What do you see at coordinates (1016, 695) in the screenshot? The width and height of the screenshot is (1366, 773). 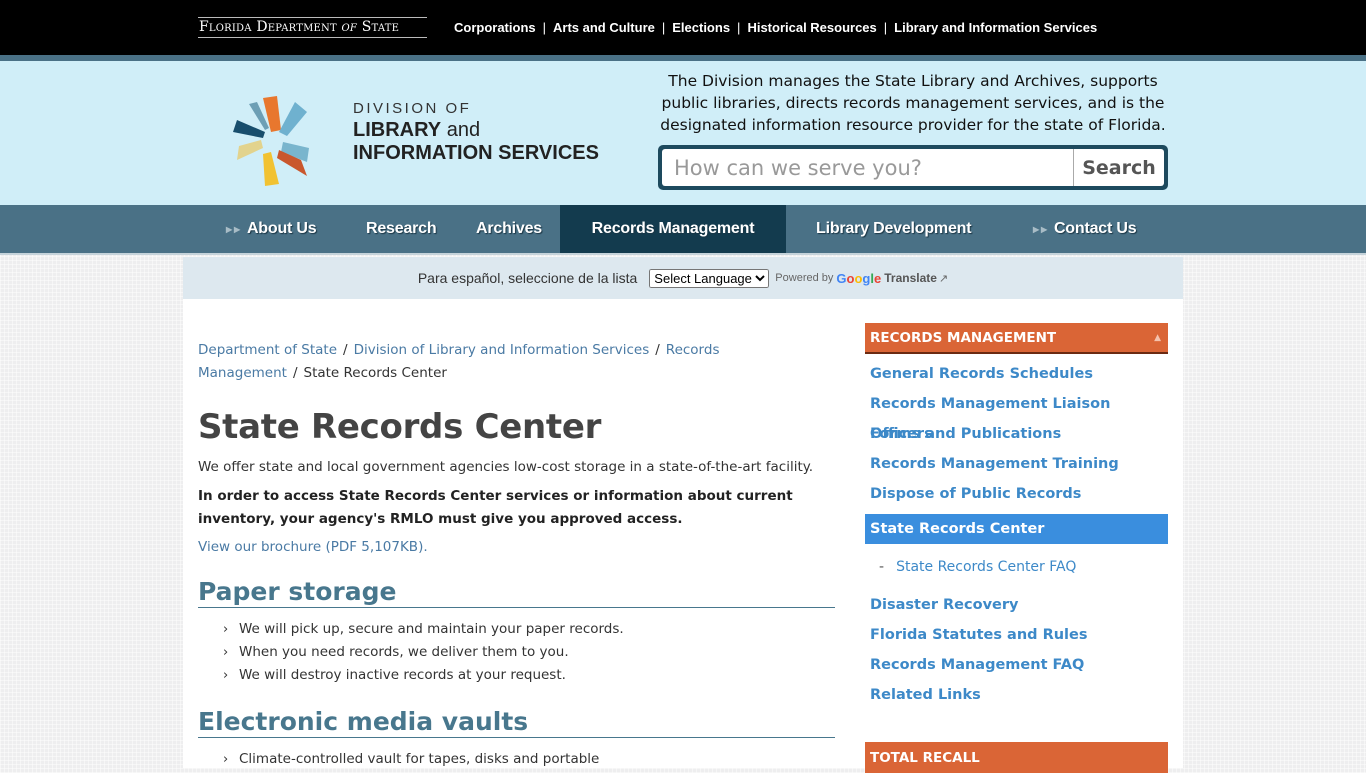 I see `sidebar-link-related-links: Related Links` at bounding box center [1016, 695].